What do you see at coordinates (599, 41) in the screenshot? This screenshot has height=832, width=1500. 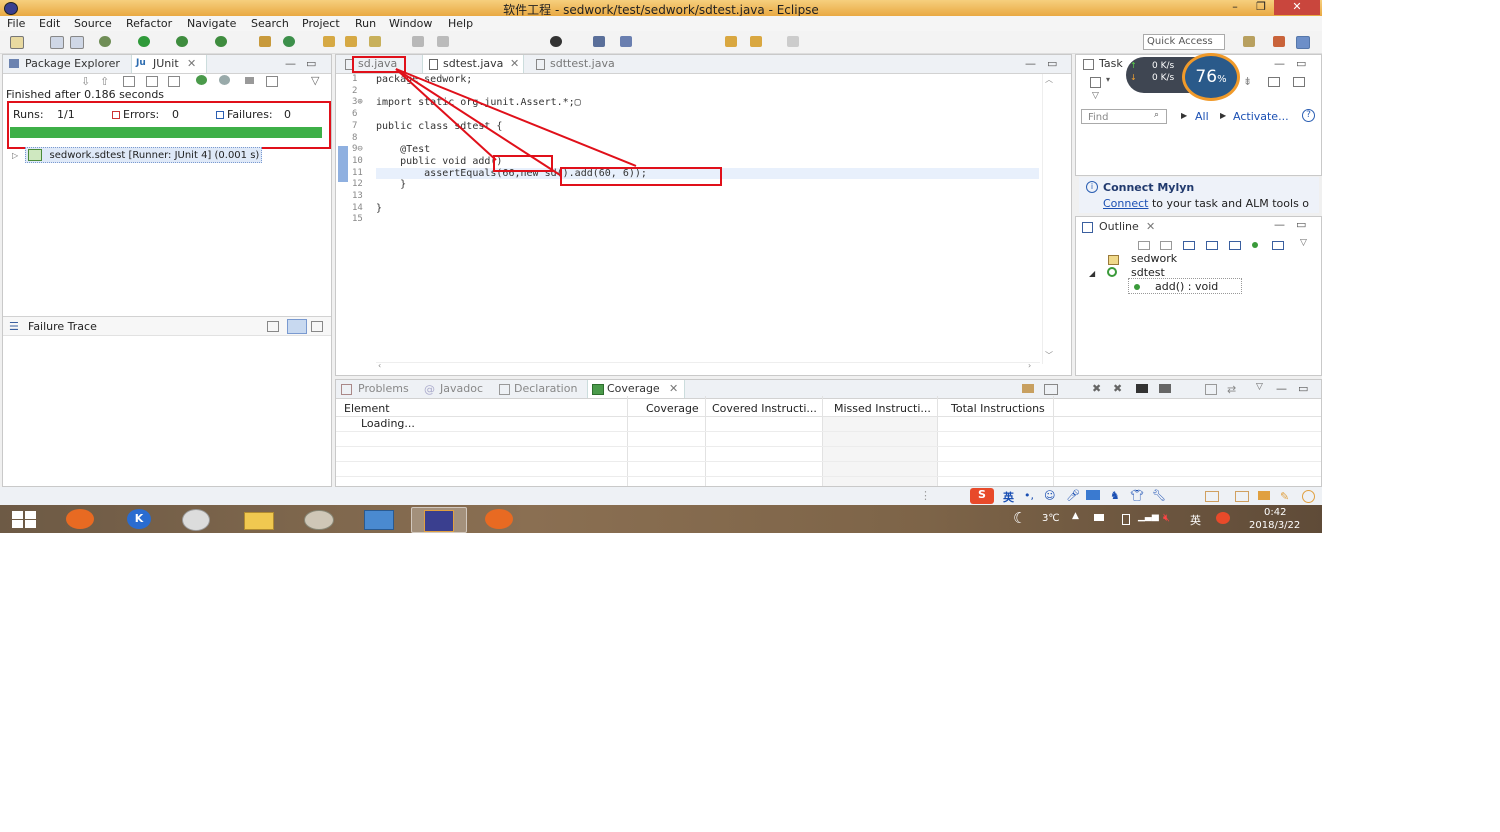 I see `console-icon` at bounding box center [599, 41].